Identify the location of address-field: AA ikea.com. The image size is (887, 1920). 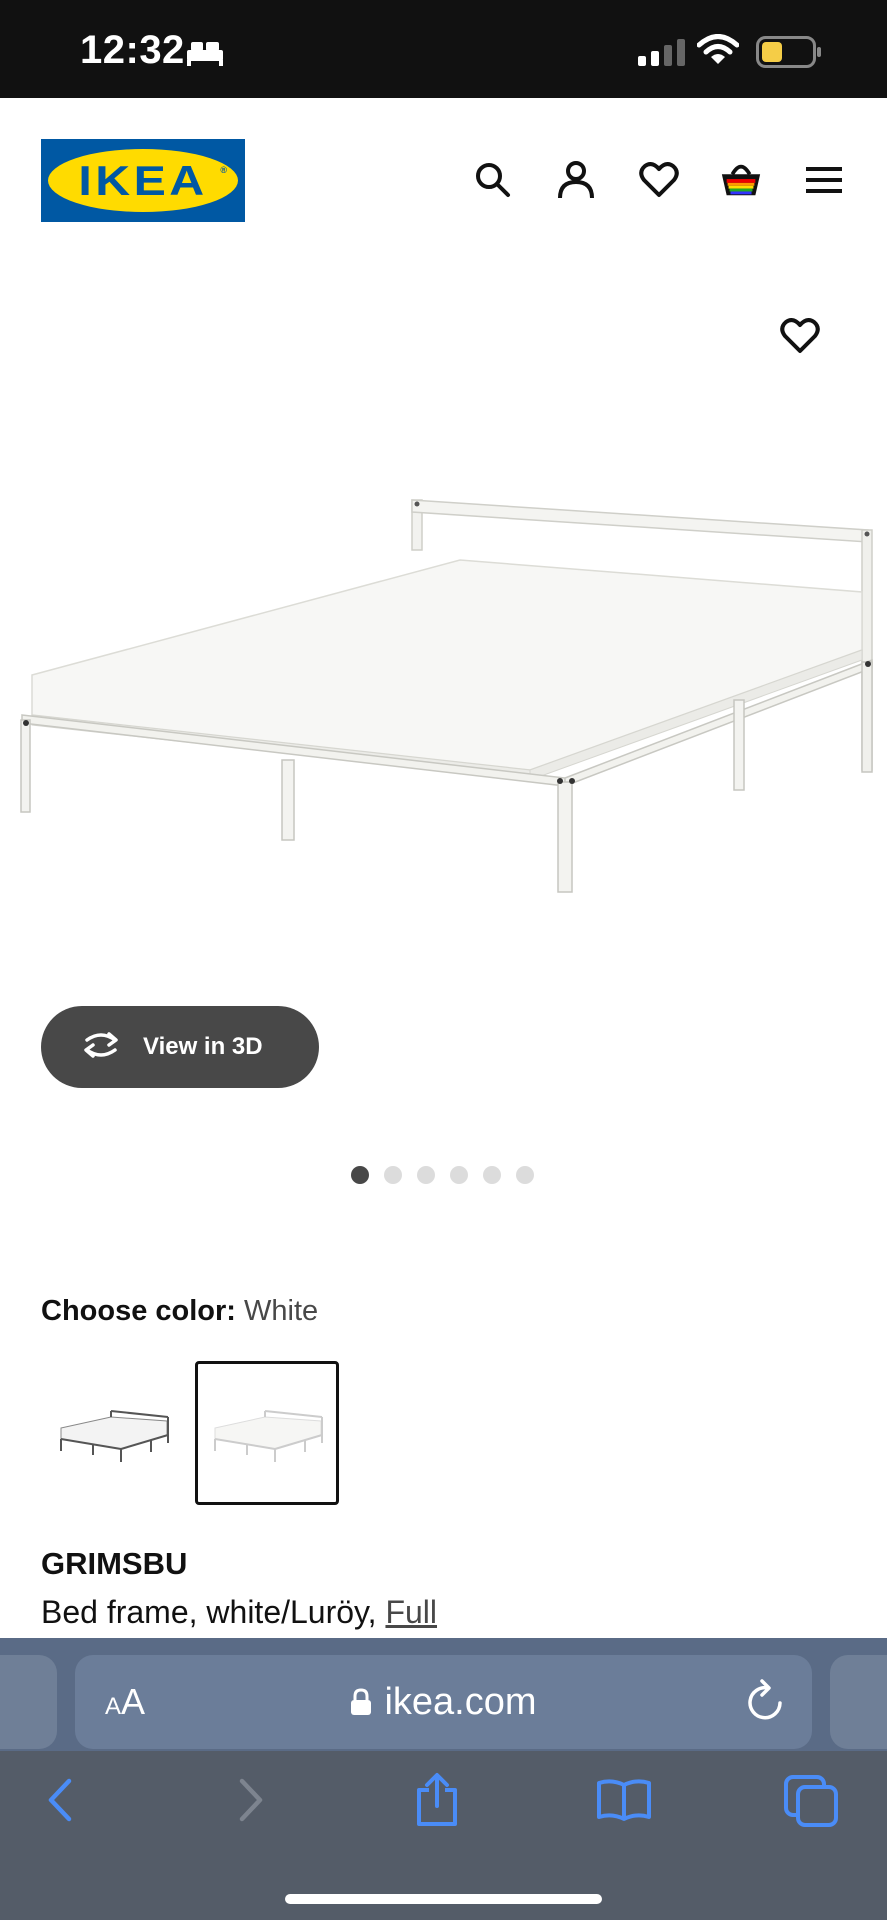
(443, 1702).